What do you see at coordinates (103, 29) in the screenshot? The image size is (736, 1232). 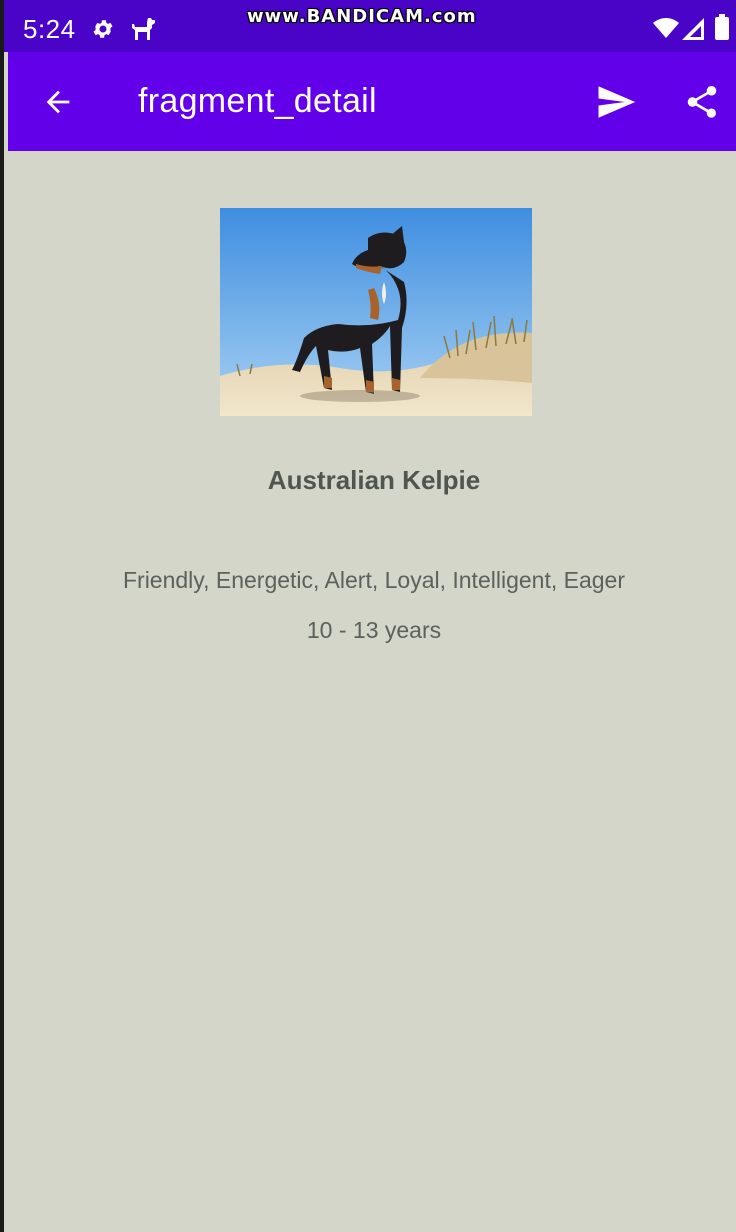 I see `gear-icon` at bounding box center [103, 29].